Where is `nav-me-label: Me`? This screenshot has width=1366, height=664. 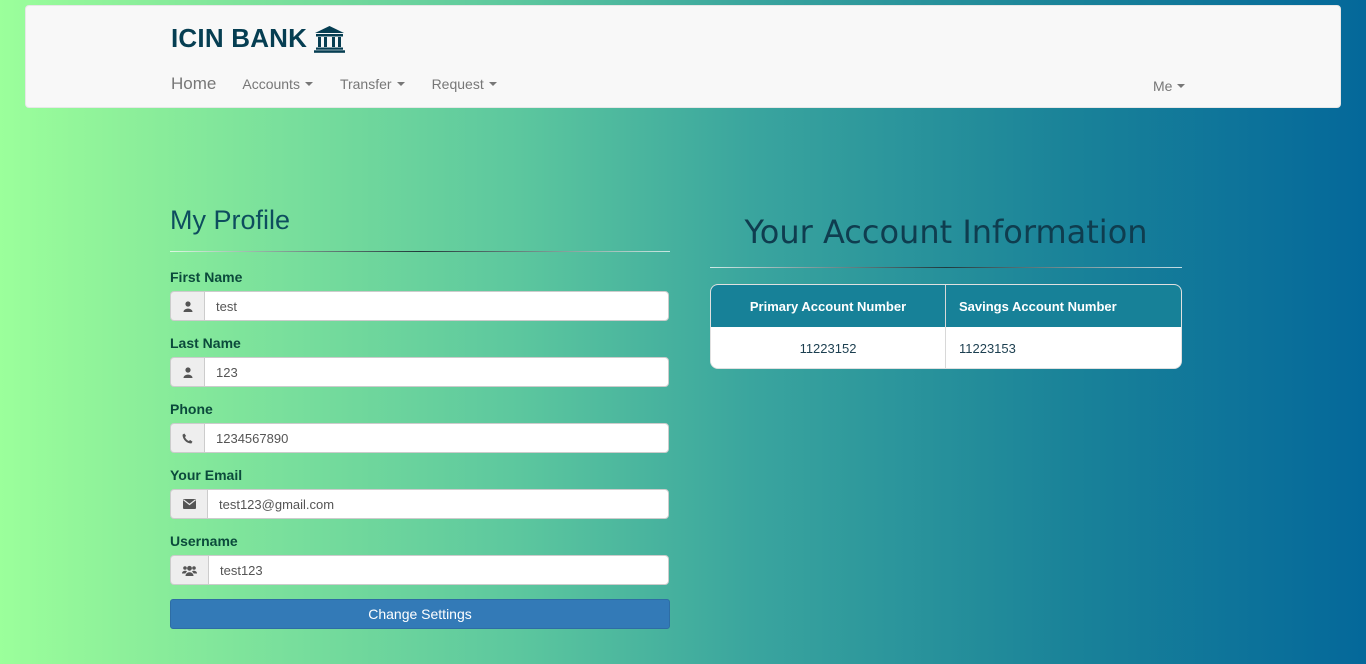
nav-me-label: Me is located at coordinates (1163, 86).